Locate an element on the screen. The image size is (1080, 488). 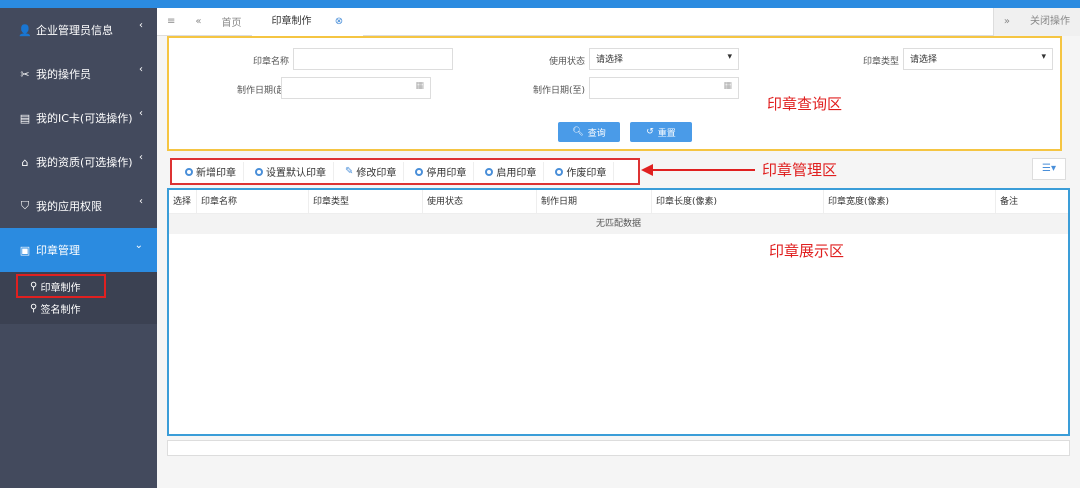
reset-button: ↺ 重置 is located at coordinates (661, 132).